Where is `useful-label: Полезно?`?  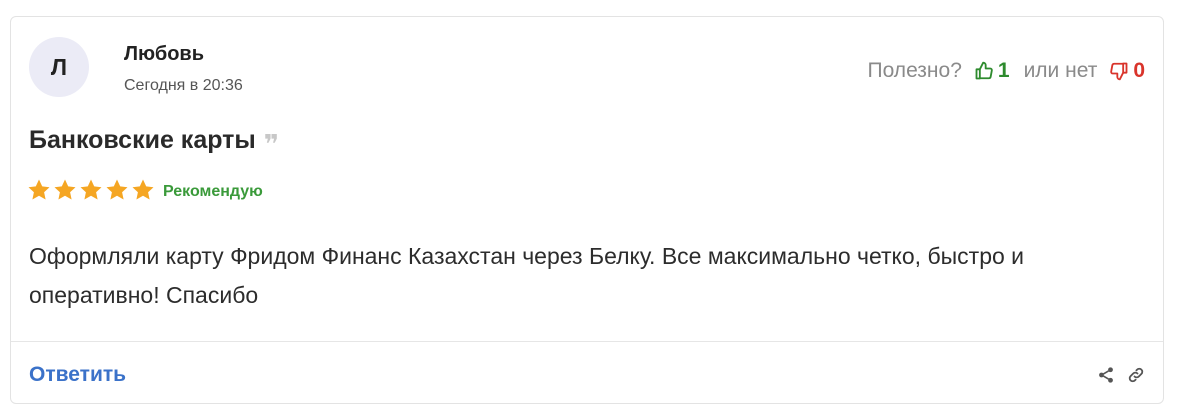
useful-label: Полезно? is located at coordinates (914, 70).